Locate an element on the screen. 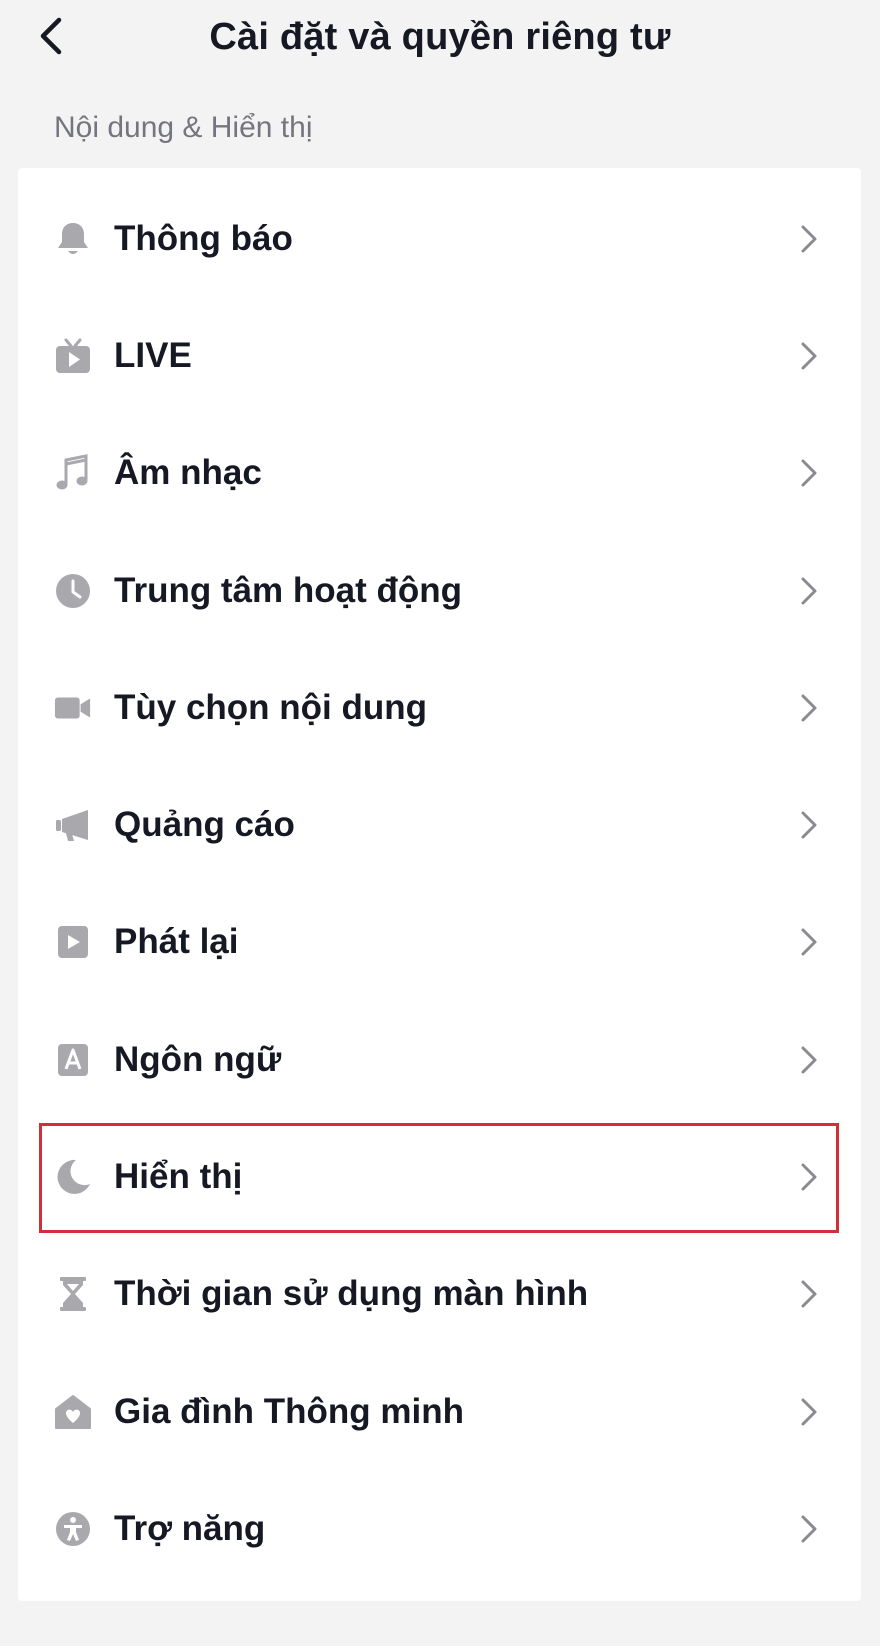  bell-icon is located at coordinates (73, 239).